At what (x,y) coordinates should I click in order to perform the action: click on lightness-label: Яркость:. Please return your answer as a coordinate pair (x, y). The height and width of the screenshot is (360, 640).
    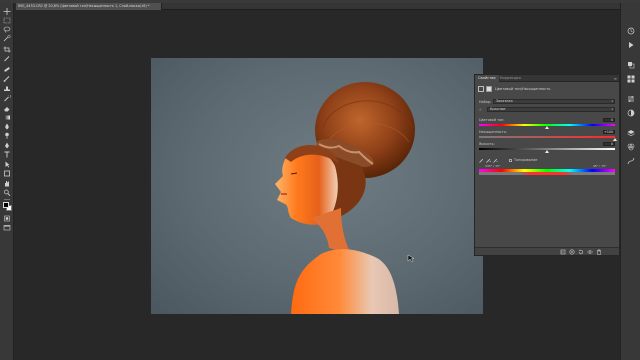
    Looking at the image, I should click on (487, 144).